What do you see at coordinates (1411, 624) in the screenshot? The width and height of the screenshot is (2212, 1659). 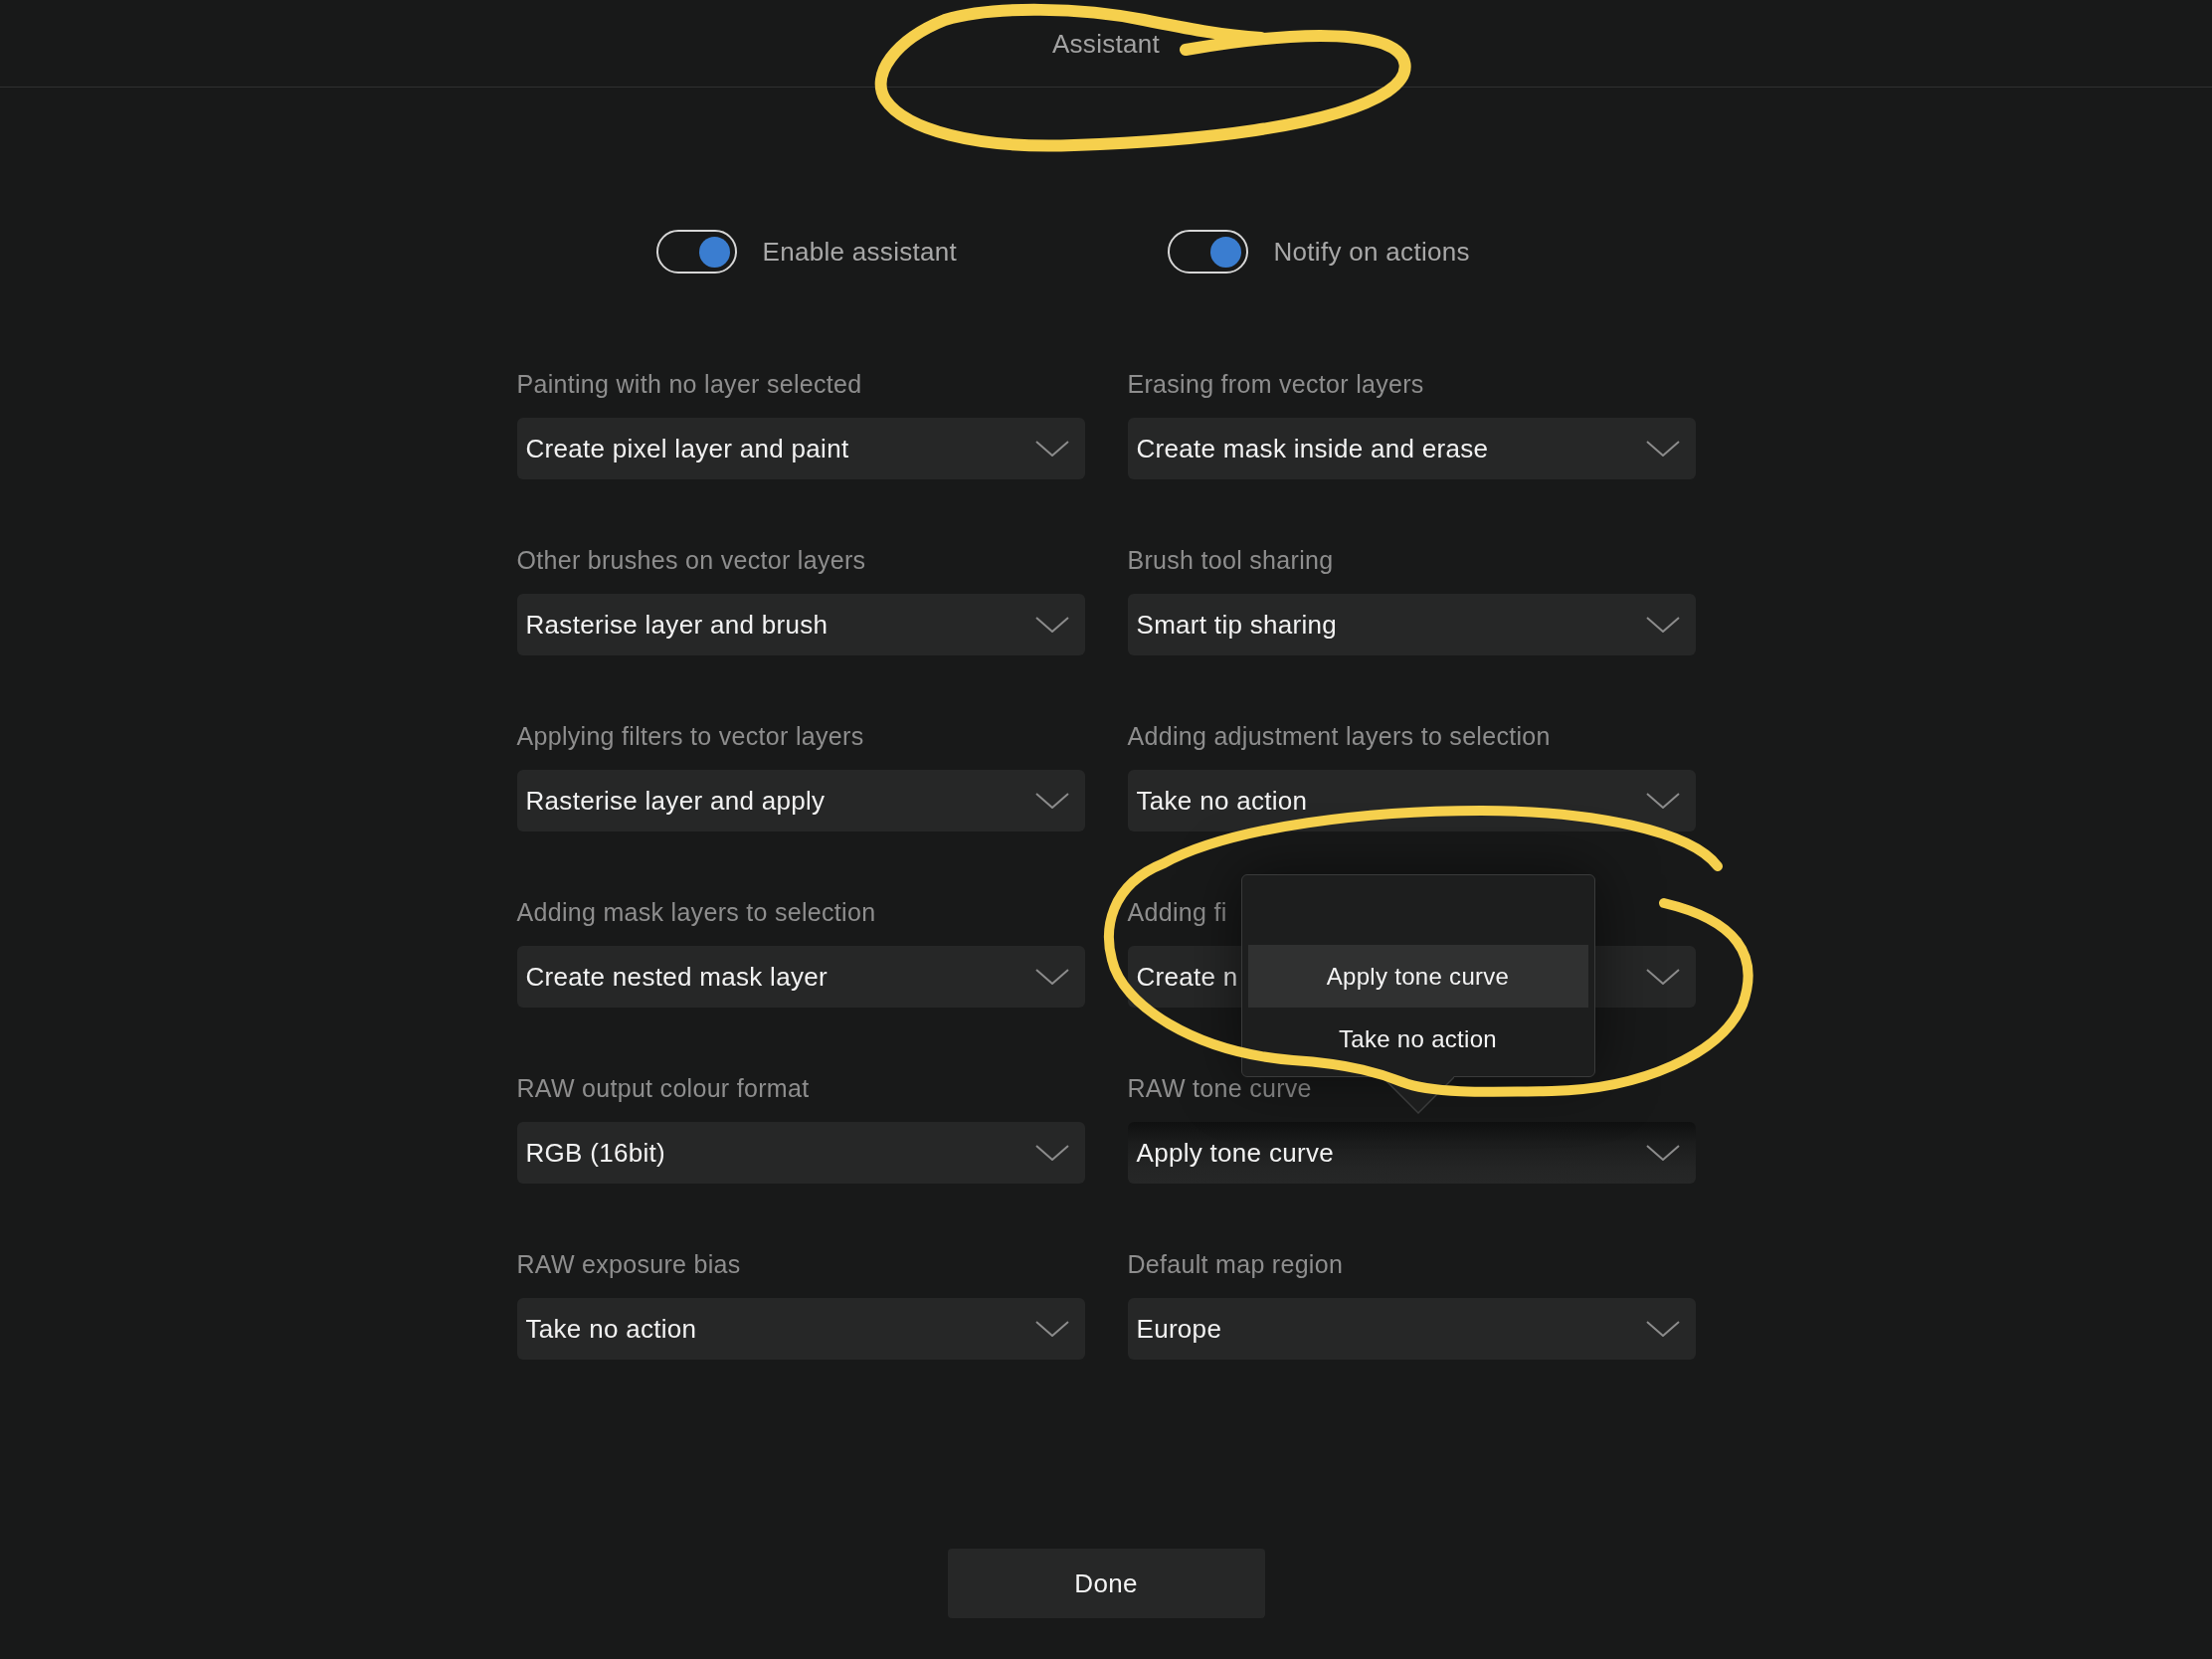 I see `dropdown: Smart tip sharing` at bounding box center [1411, 624].